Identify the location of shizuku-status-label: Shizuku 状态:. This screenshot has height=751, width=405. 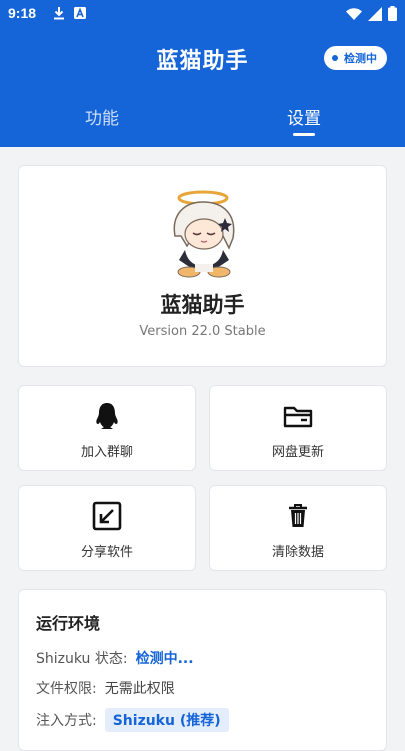
(82, 659).